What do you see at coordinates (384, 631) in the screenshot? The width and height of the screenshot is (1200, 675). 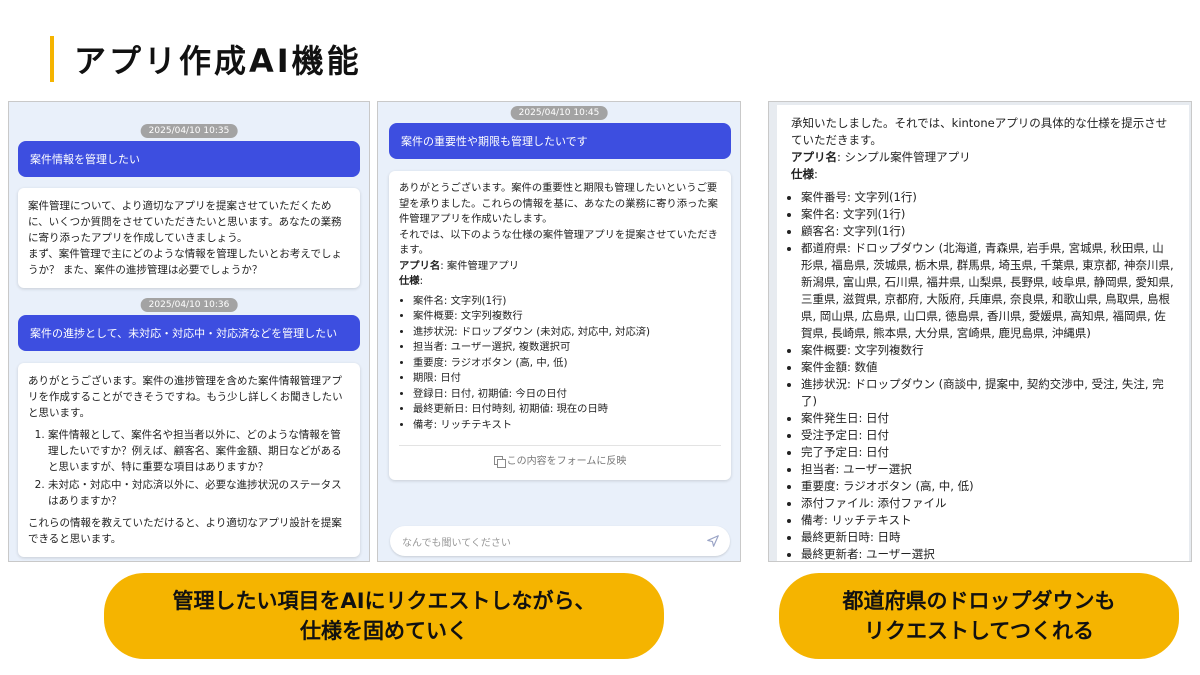 I see `caption-line: 仕様を固めていく` at bounding box center [384, 631].